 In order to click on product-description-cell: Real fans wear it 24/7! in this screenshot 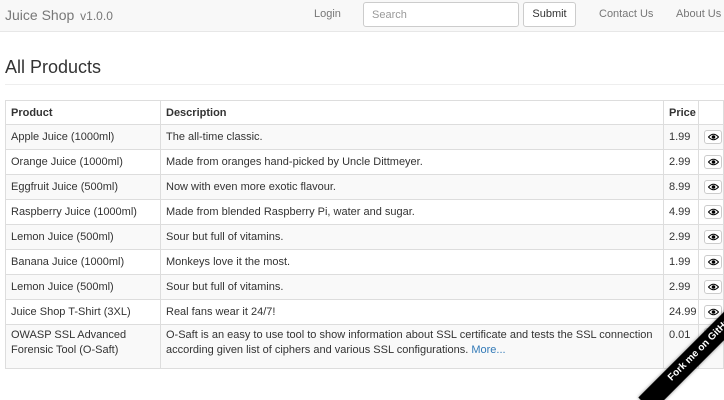, I will do `click(412, 312)`.